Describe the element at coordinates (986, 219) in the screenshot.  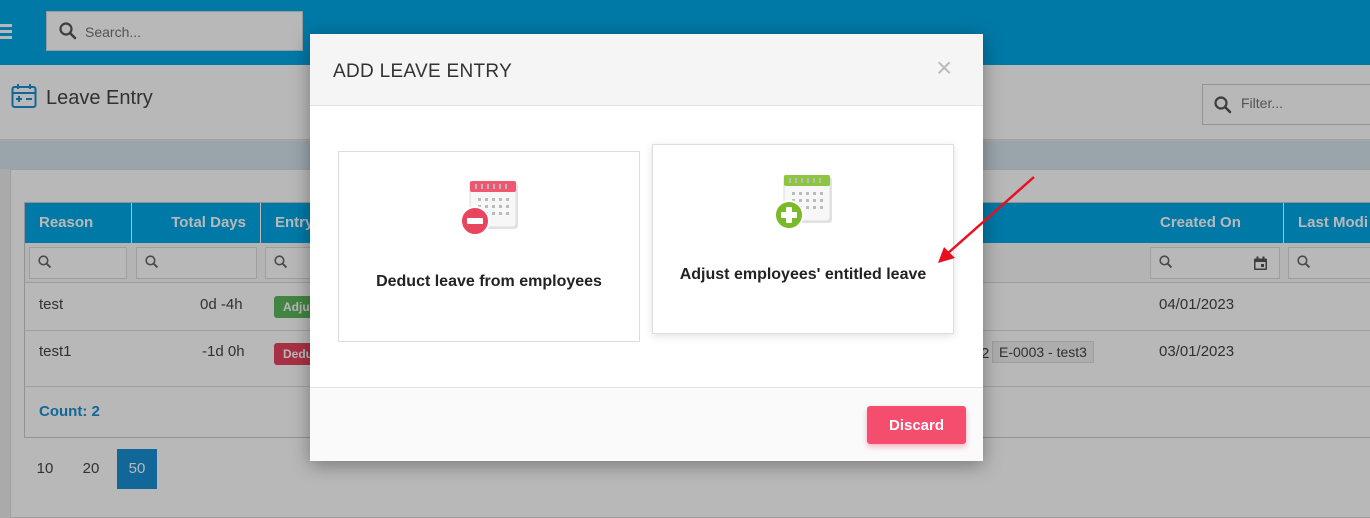
I see `annotation-arrow` at that location.